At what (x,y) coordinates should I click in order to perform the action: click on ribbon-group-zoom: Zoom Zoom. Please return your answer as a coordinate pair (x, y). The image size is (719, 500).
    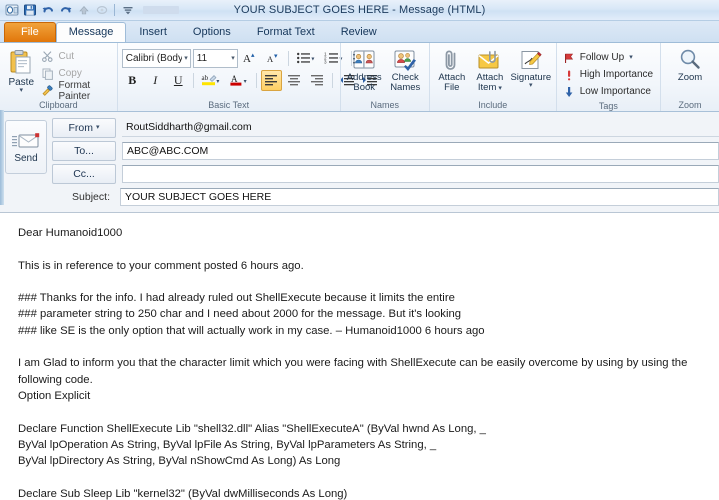
    Looking at the image, I should click on (689, 77).